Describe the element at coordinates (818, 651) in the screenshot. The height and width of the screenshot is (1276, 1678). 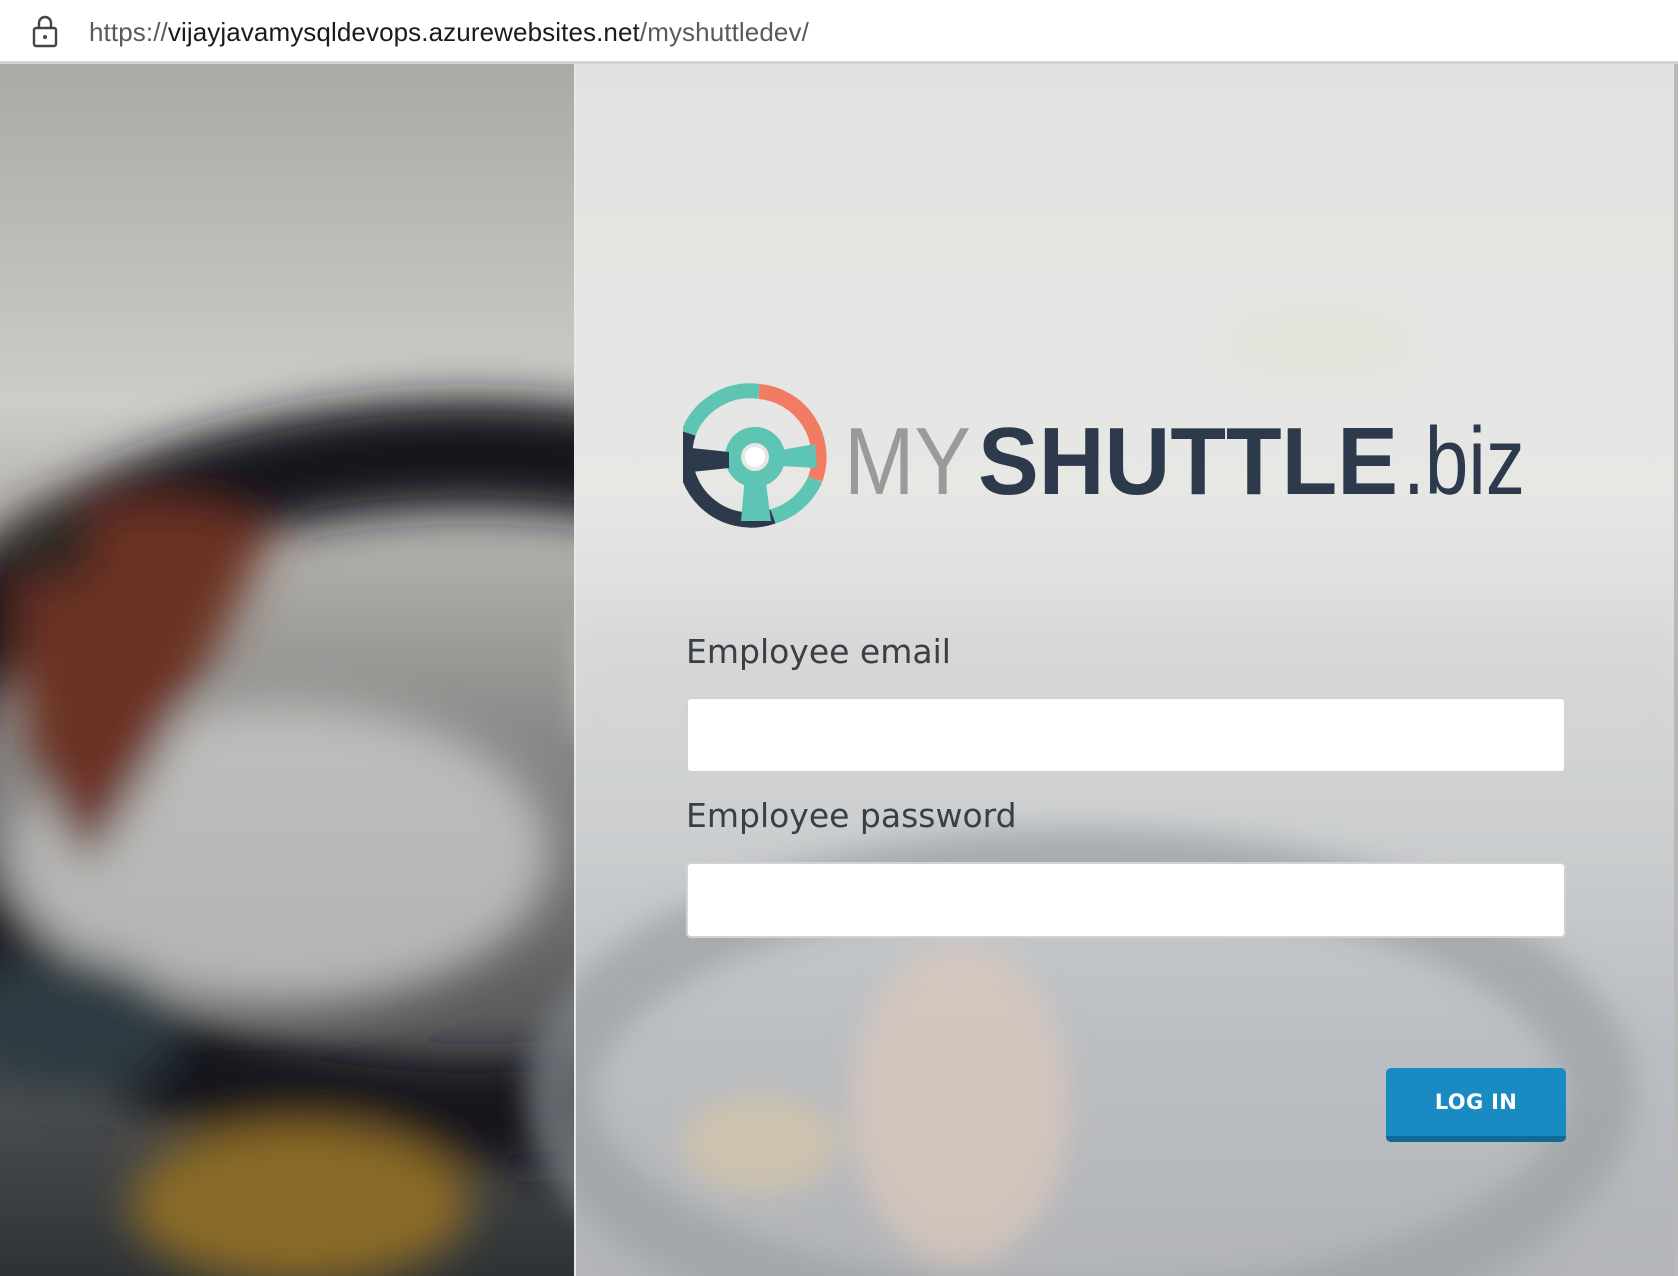
I see `email-label: Employee email` at that location.